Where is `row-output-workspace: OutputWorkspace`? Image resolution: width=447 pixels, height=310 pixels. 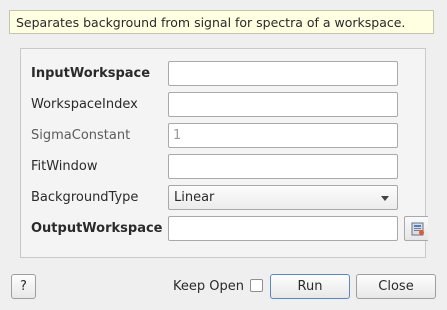 row-output-workspace: OutputWorkspace is located at coordinates (224, 228).